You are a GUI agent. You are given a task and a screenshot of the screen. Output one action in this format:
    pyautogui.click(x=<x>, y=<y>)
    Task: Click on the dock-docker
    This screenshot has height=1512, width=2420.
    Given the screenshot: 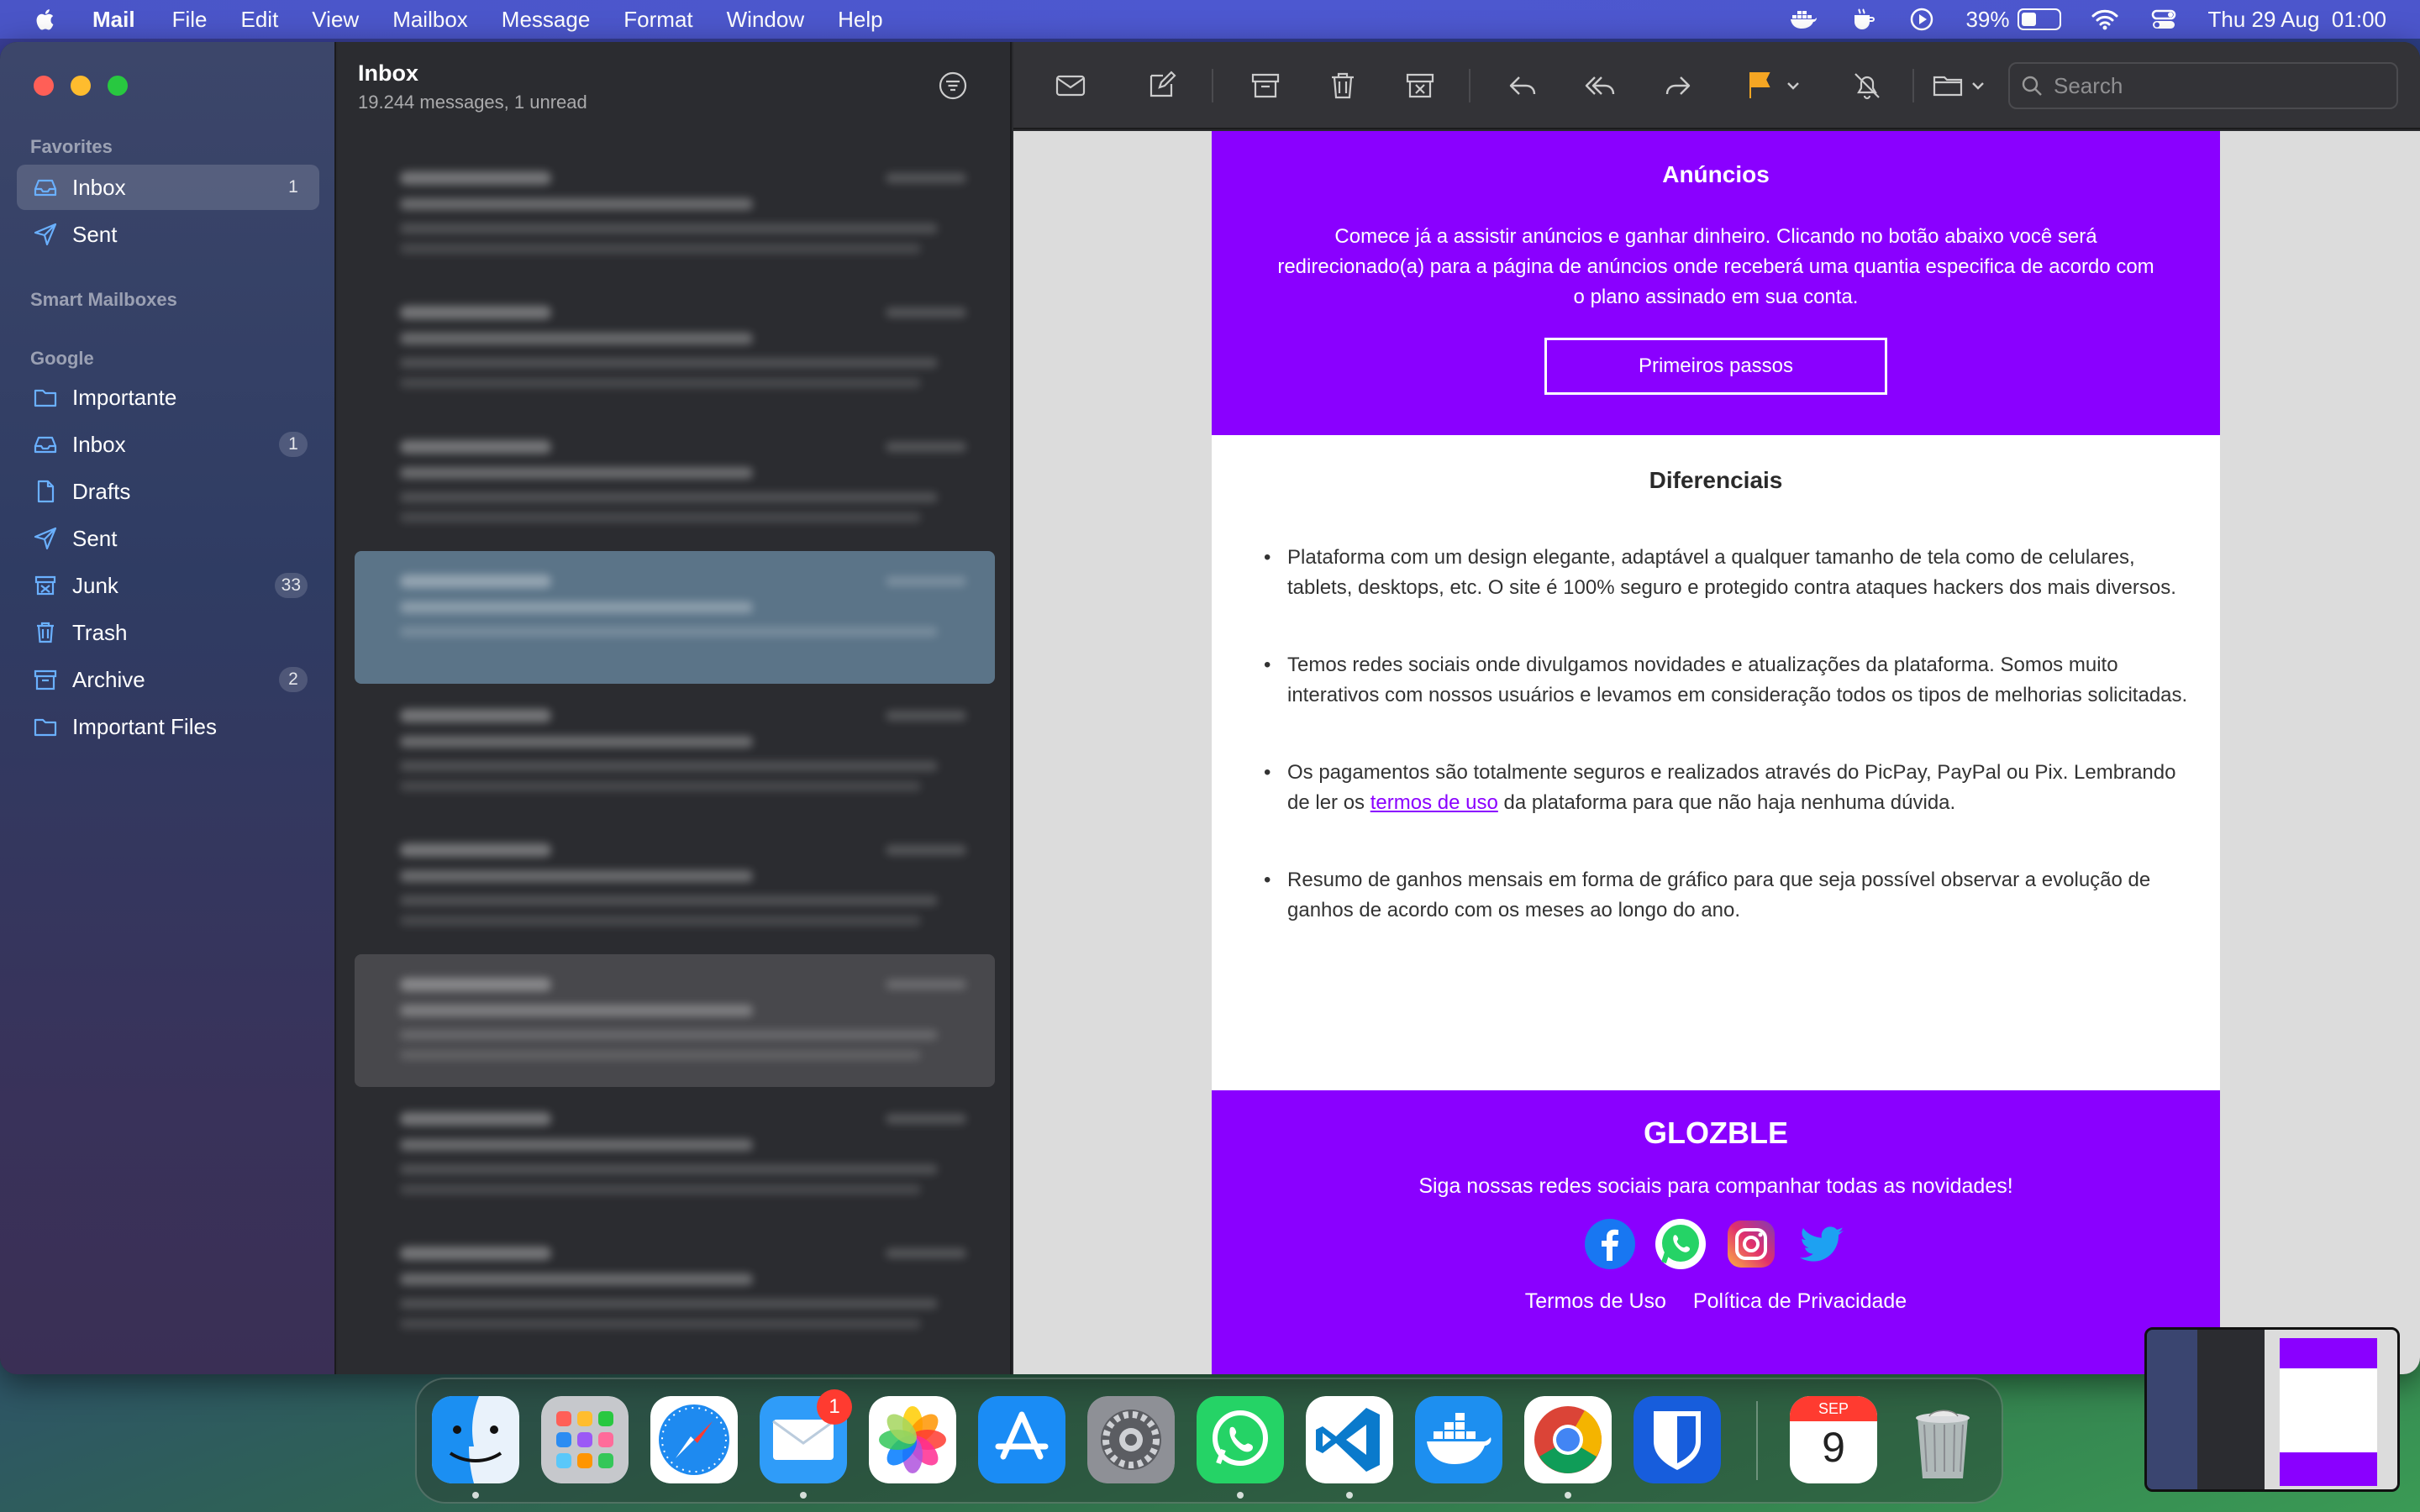 What is the action you would take?
    pyautogui.click(x=1458, y=1439)
    